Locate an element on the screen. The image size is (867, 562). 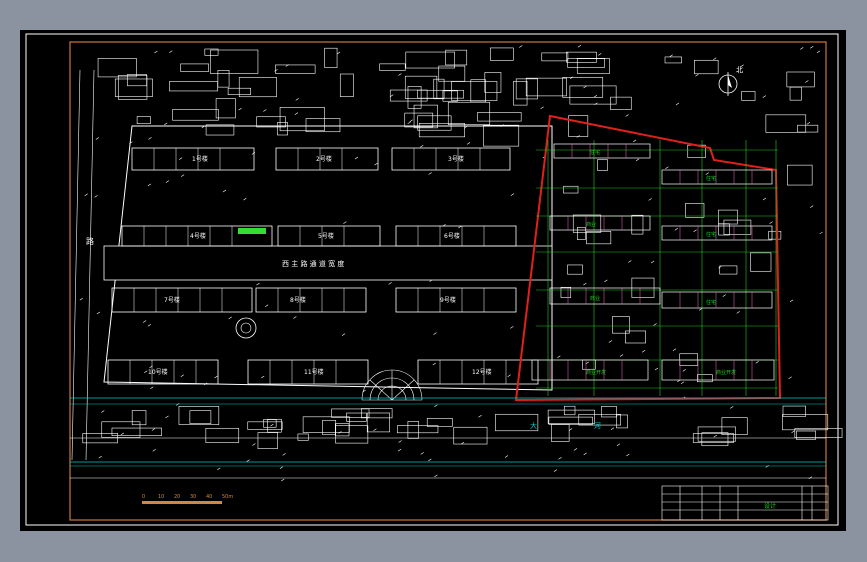
scale-tick-label: 10 is located at coordinates (161, 497).